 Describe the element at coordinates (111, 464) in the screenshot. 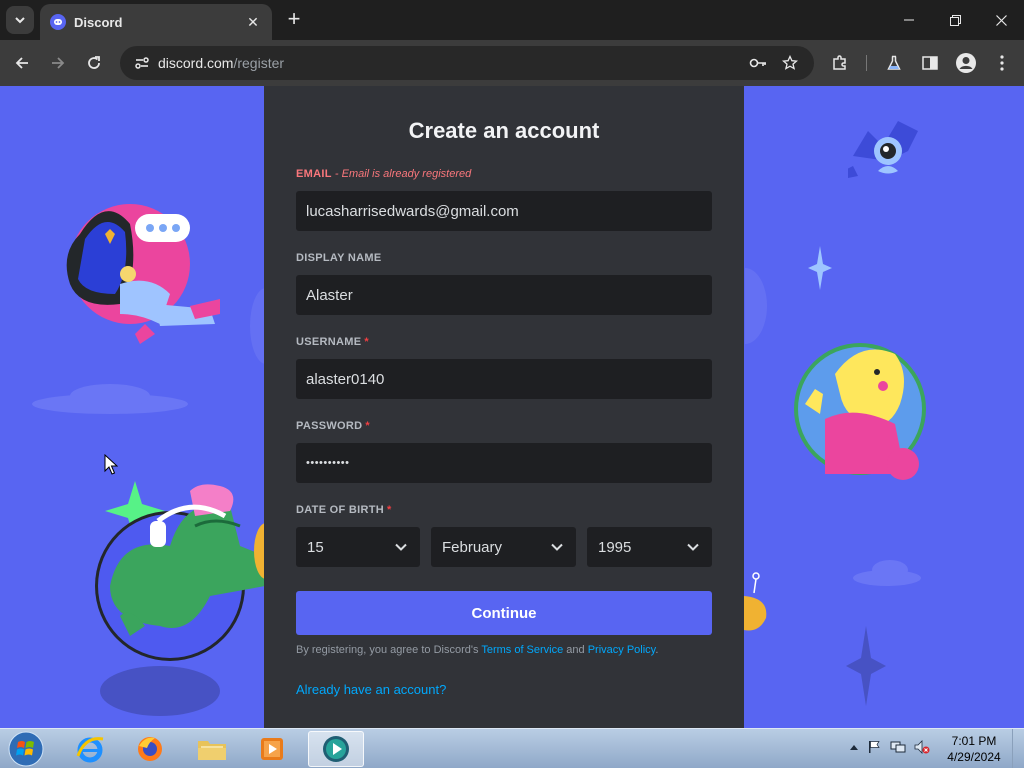

I see `mouse-pointer-icon` at that location.